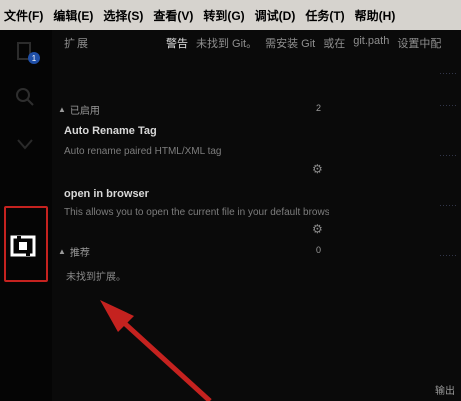 The height and width of the screenshot is (401, 461). What do you see at coordinates (156, 350) in the screenshot?
I see `annotation-arrow` at bounding box center [156, 350].